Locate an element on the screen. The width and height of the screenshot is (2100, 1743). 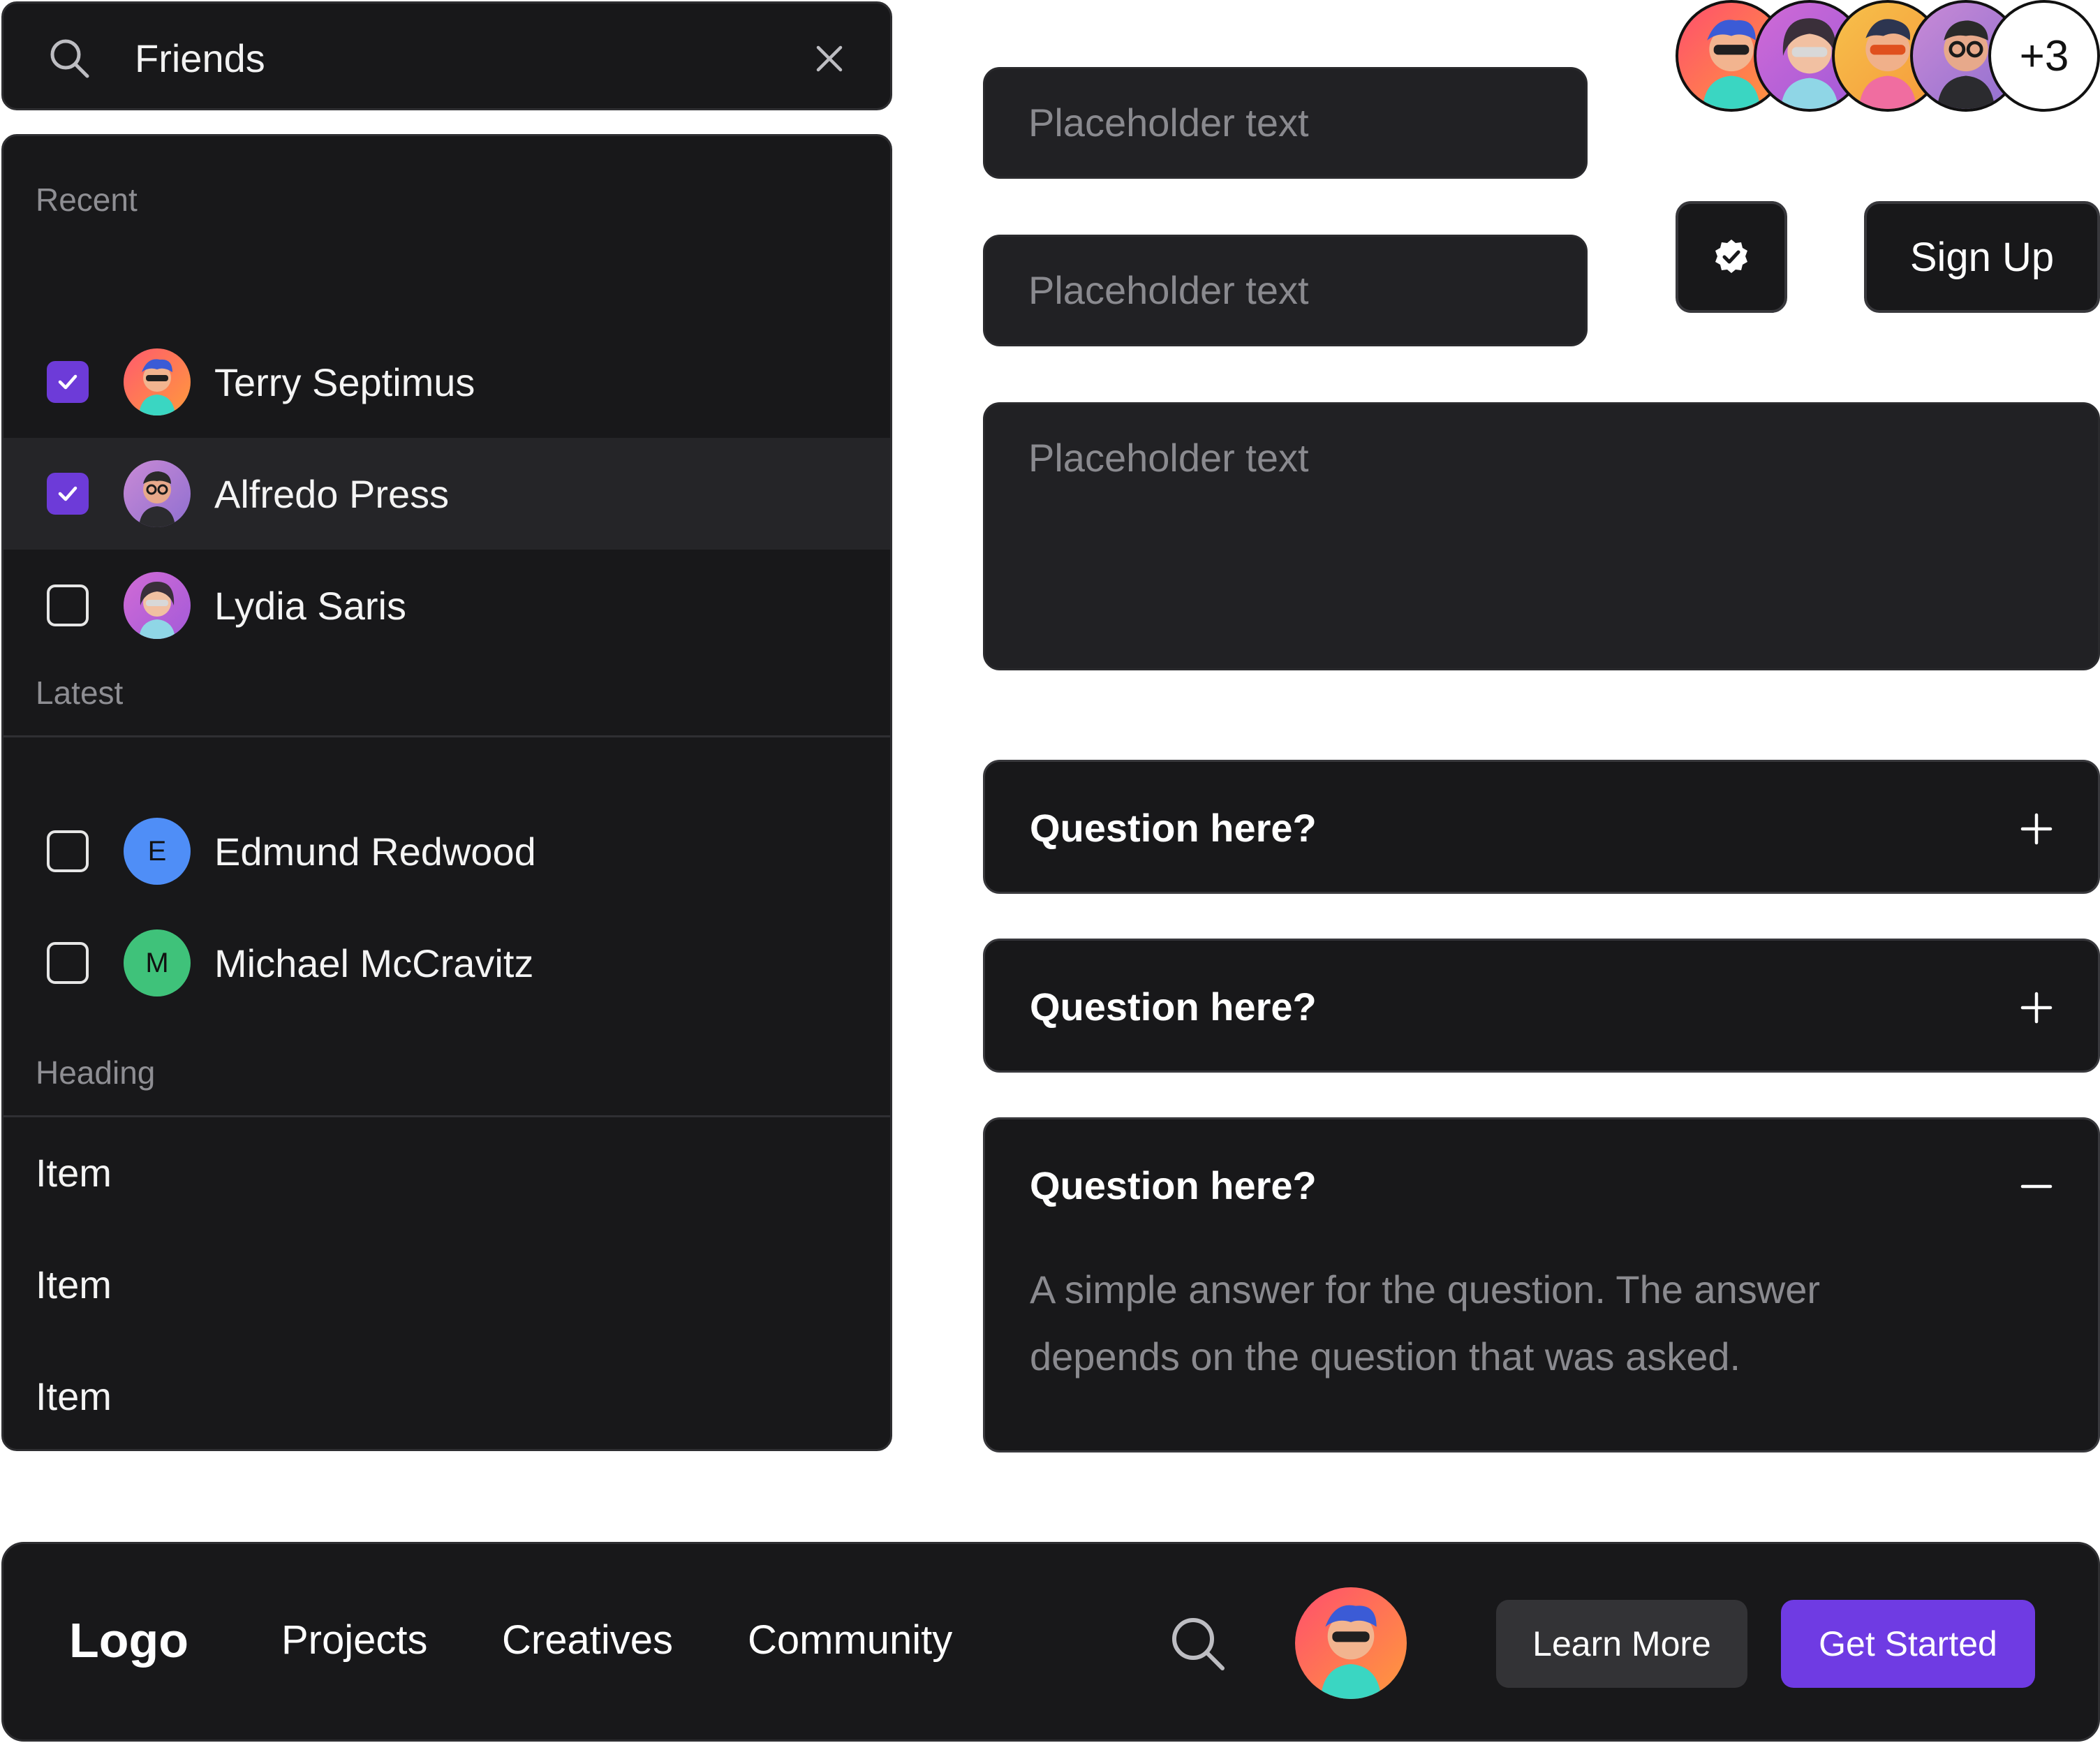
logo: Logo is located at coordinates (128, 1640).